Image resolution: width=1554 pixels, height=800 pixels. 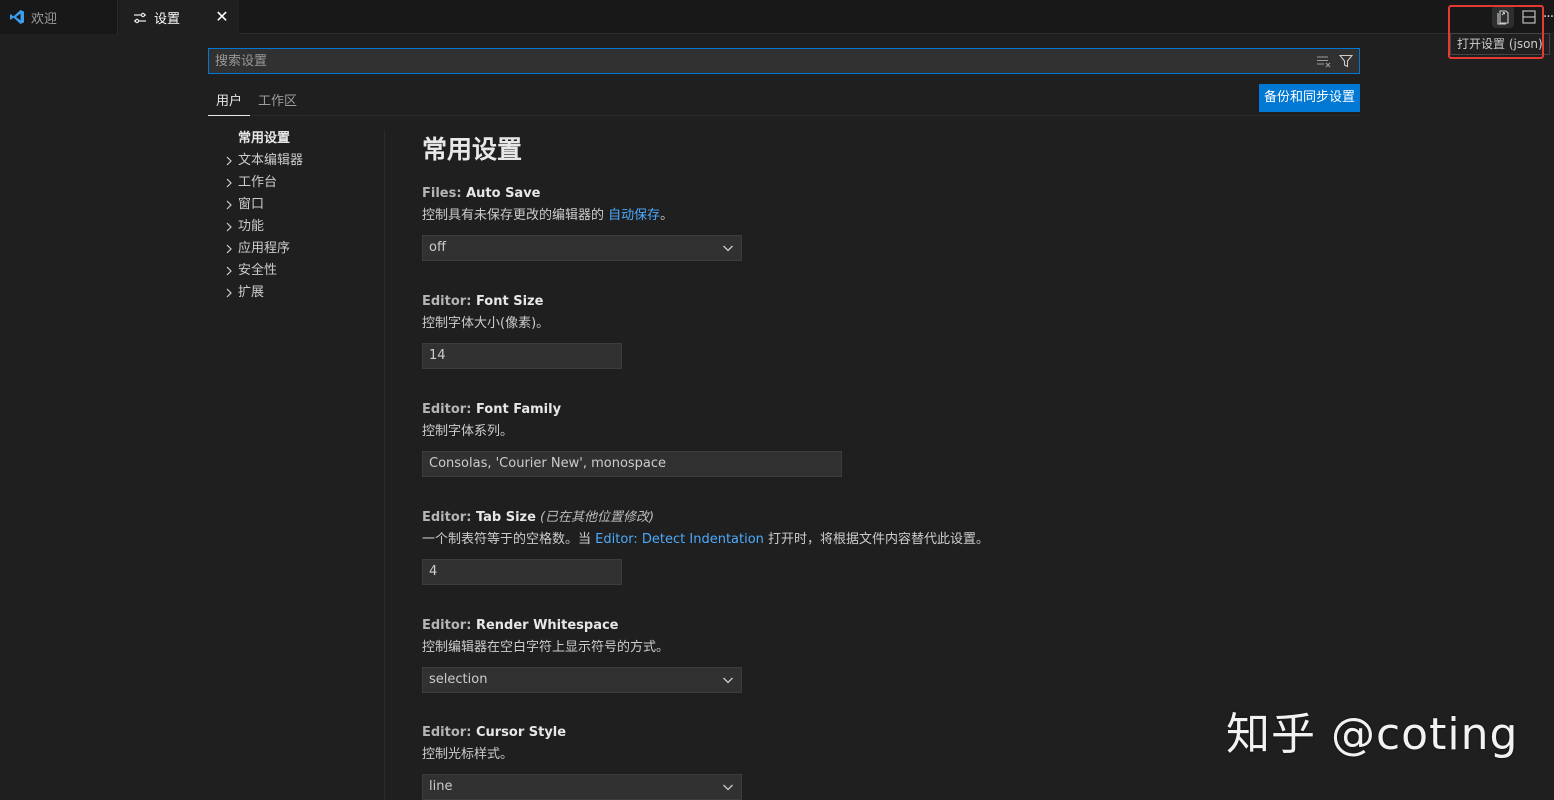 What do you see at coordinates (296, 293) in the screenshot?
I see `toc-item-extensions: 扩展` at bounding box center [296, 293].